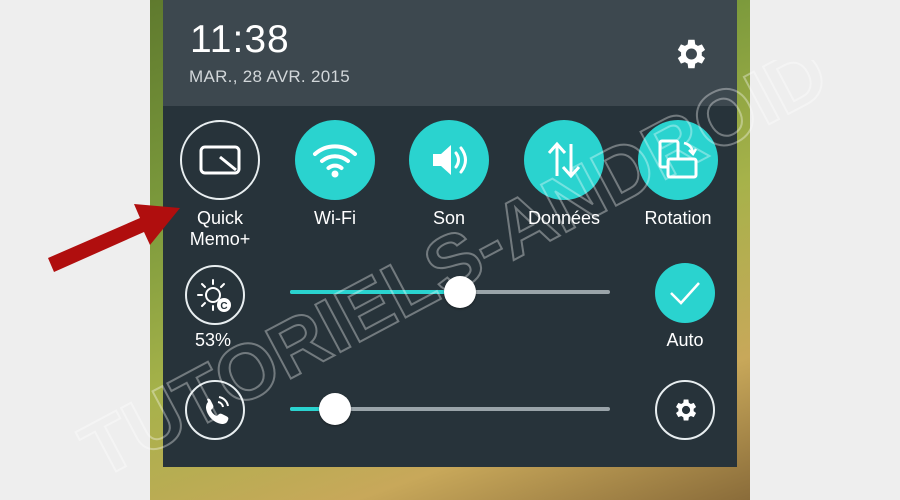  Describe the element at coordinates (450, 409) in the screenshot. I see `volume-slider` at that location.